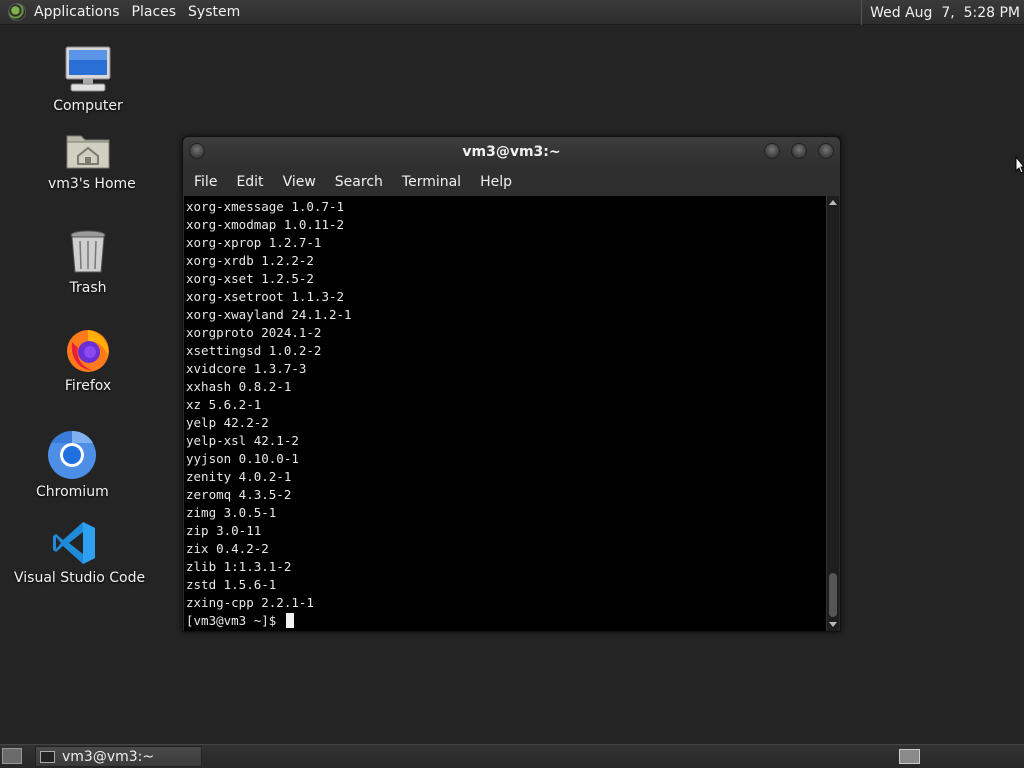  I want to click on menu-terminal: Terminal, so click(430, 182).